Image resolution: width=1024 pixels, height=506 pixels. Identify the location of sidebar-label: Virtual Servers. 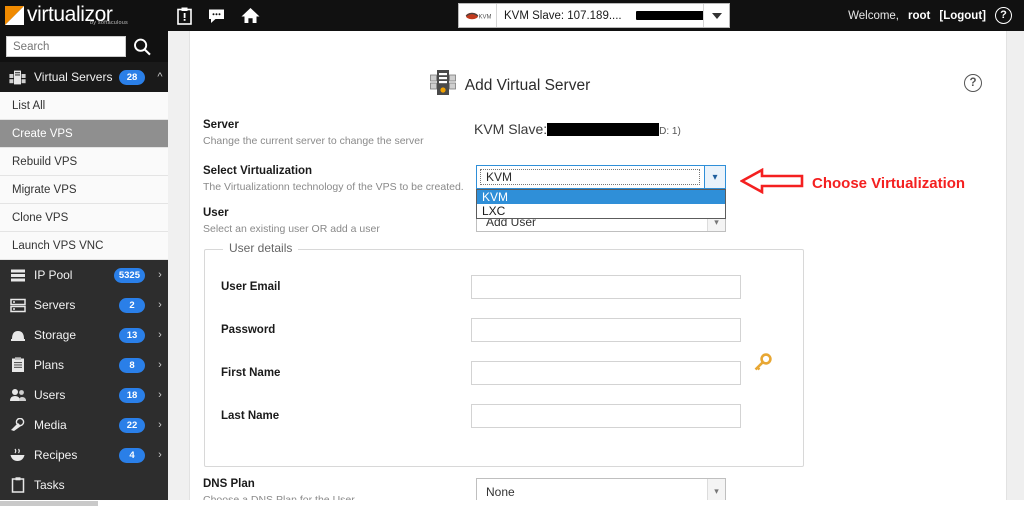
(73, 77).